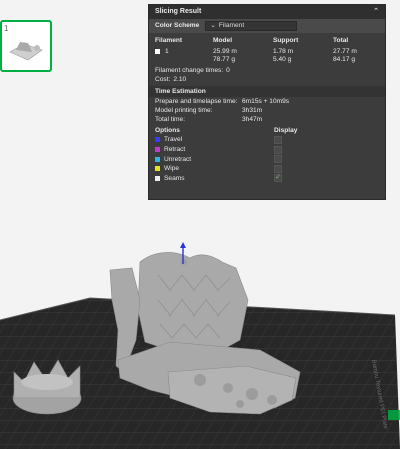  What do you see at coordinates (376, 12) in the screenshot?
I see `collapse-chevron-icon: ⌃` at bounding box center [376, 12].